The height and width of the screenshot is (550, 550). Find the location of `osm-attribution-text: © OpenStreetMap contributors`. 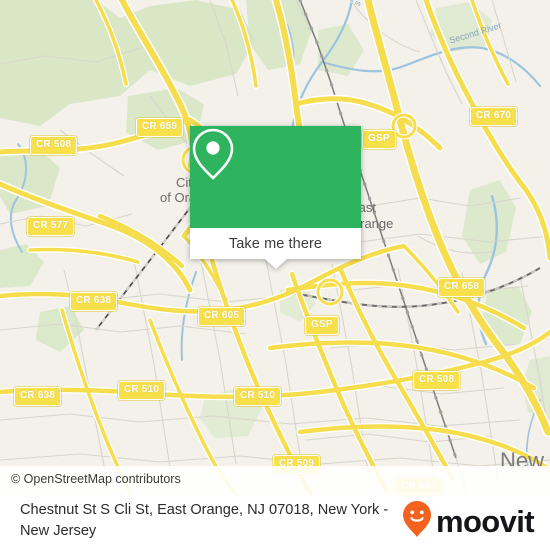

osm-attribution-text: © OpenStreetMap contributors is located at coordinates (90, 479).